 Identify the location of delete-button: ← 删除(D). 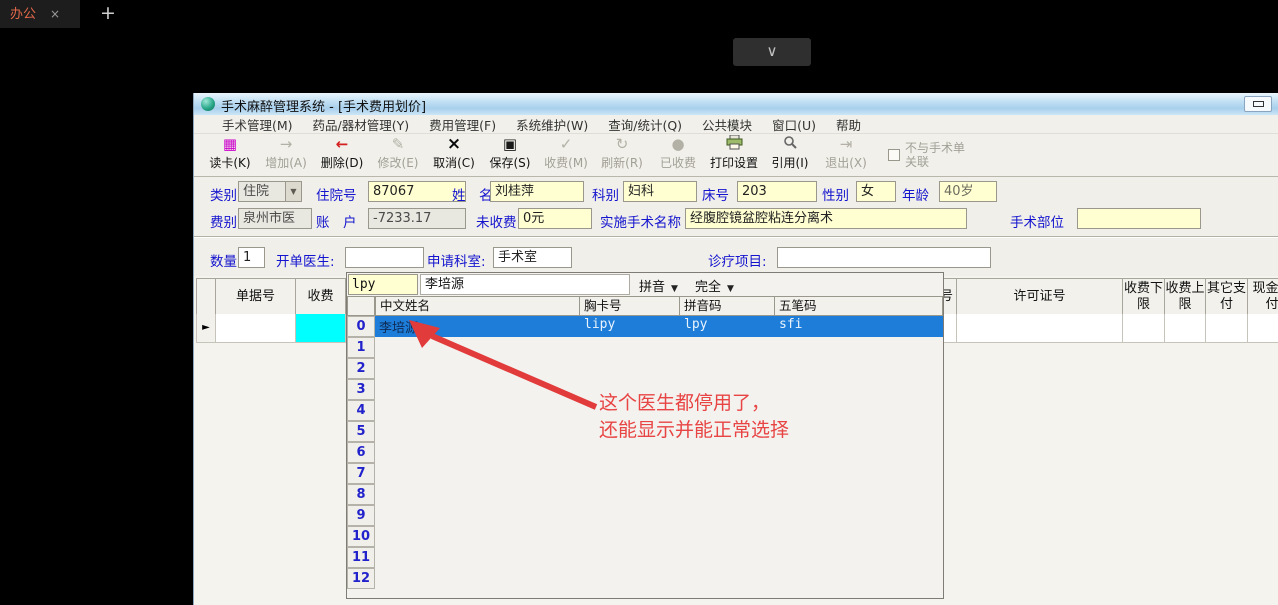
(342, 155).